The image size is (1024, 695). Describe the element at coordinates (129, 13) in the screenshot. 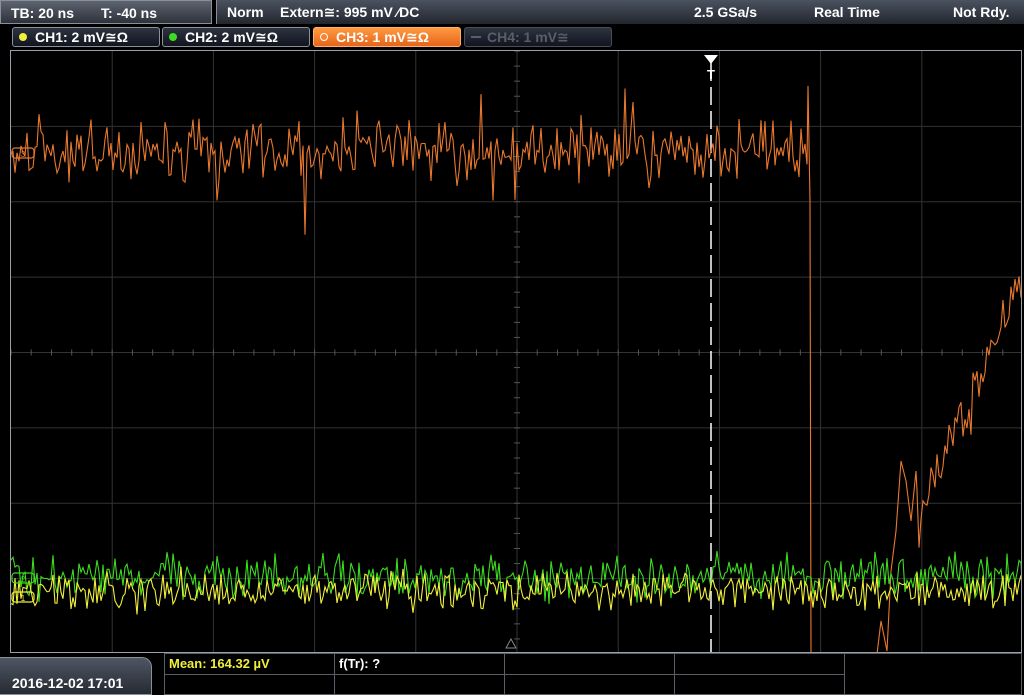

I see `trigger-time-readout: T: -40 ns` at that location.